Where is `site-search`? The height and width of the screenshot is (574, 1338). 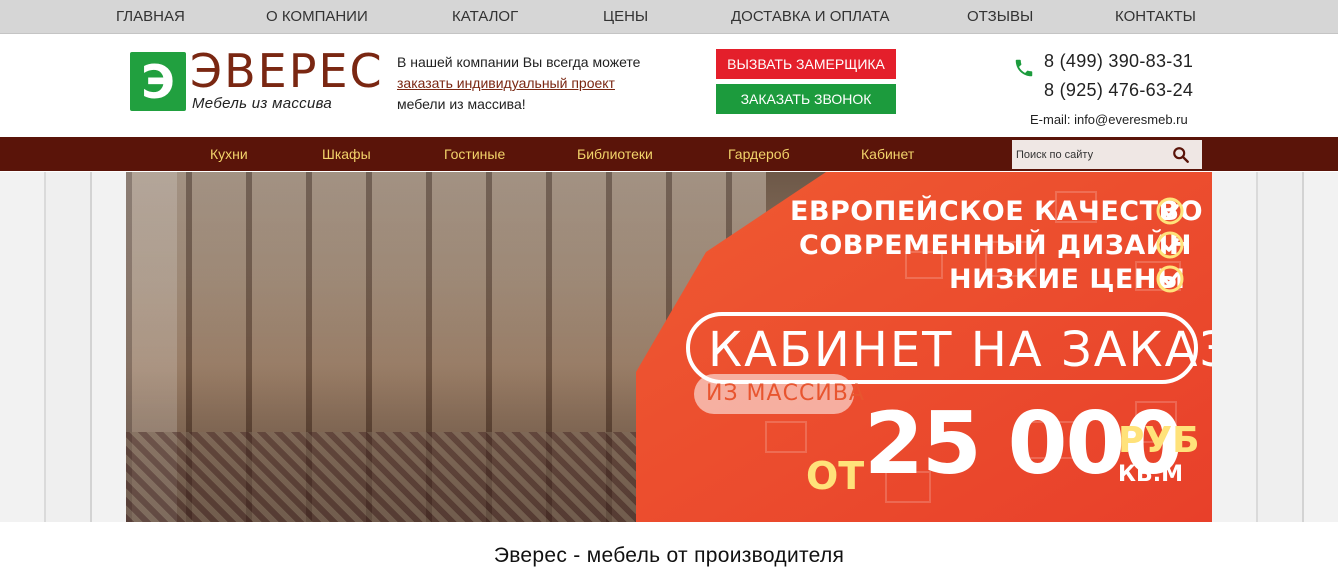
site-search is located at coordinates (1107, 154).